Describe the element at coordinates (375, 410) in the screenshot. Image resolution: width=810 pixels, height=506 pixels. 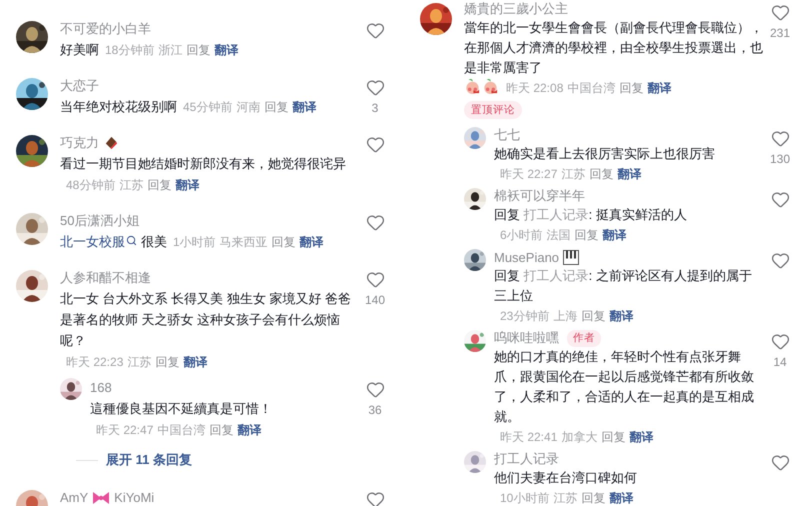
I see `like-count: 36` at that location.